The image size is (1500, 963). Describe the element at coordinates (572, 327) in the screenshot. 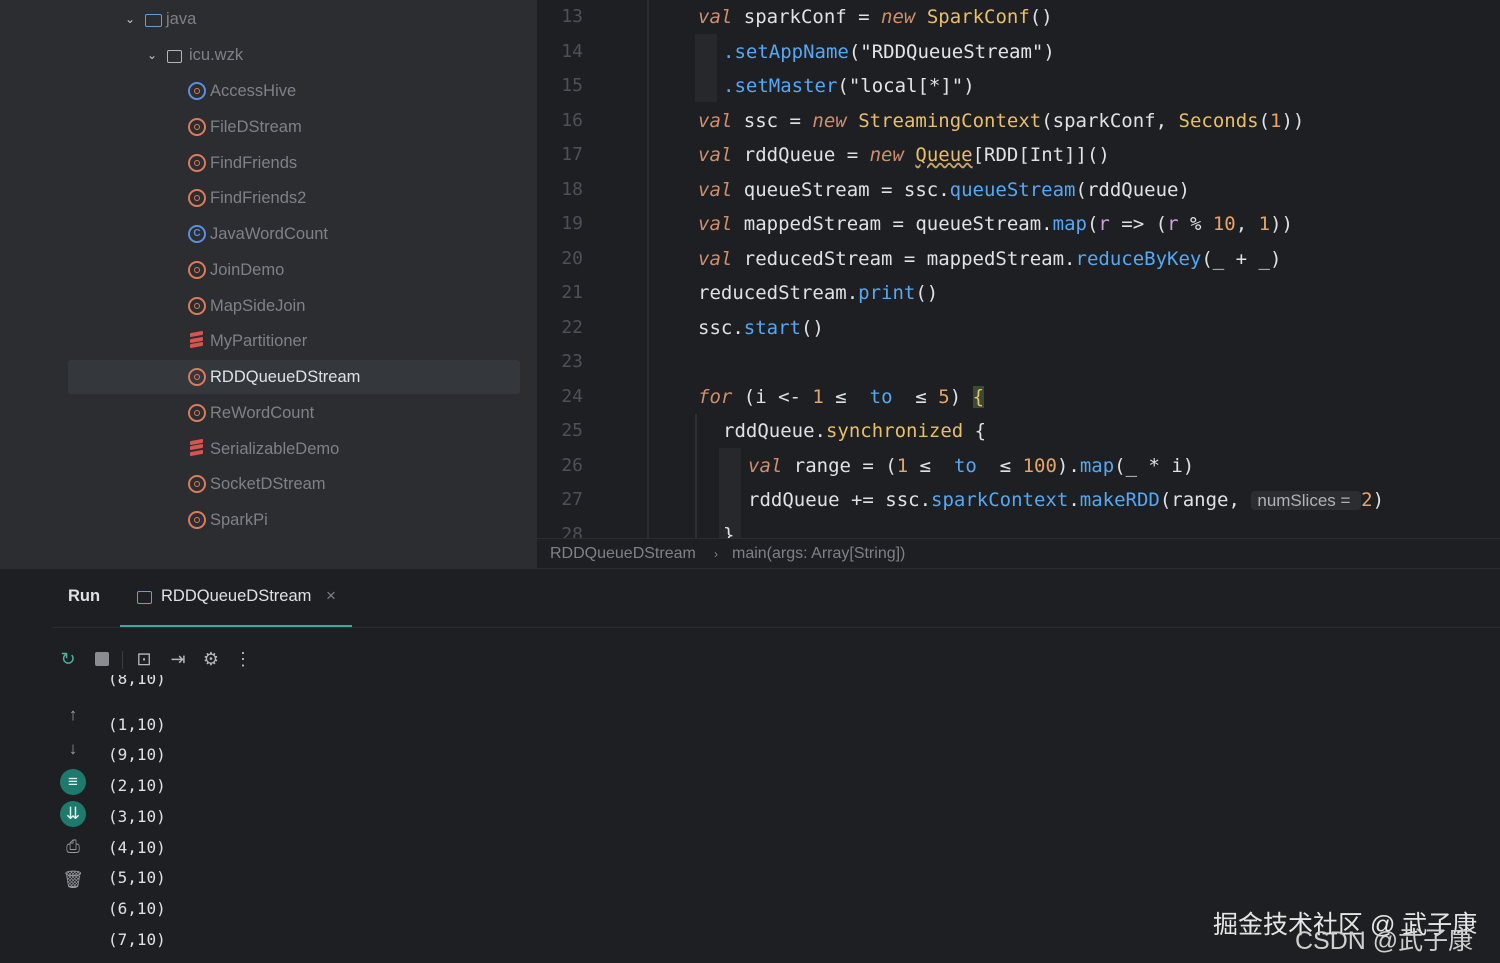

I see `line-number: 22` at that location.